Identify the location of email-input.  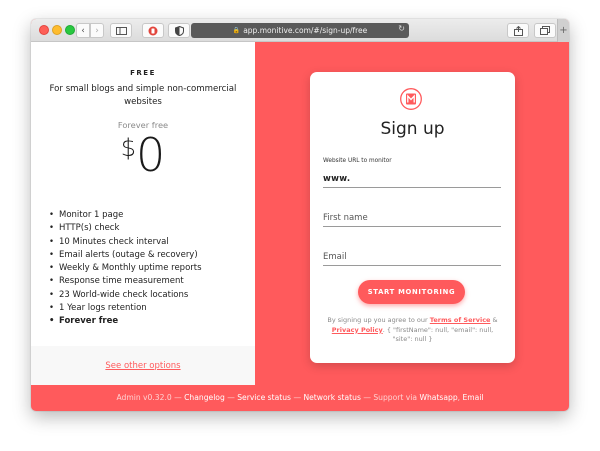
(412, 257).